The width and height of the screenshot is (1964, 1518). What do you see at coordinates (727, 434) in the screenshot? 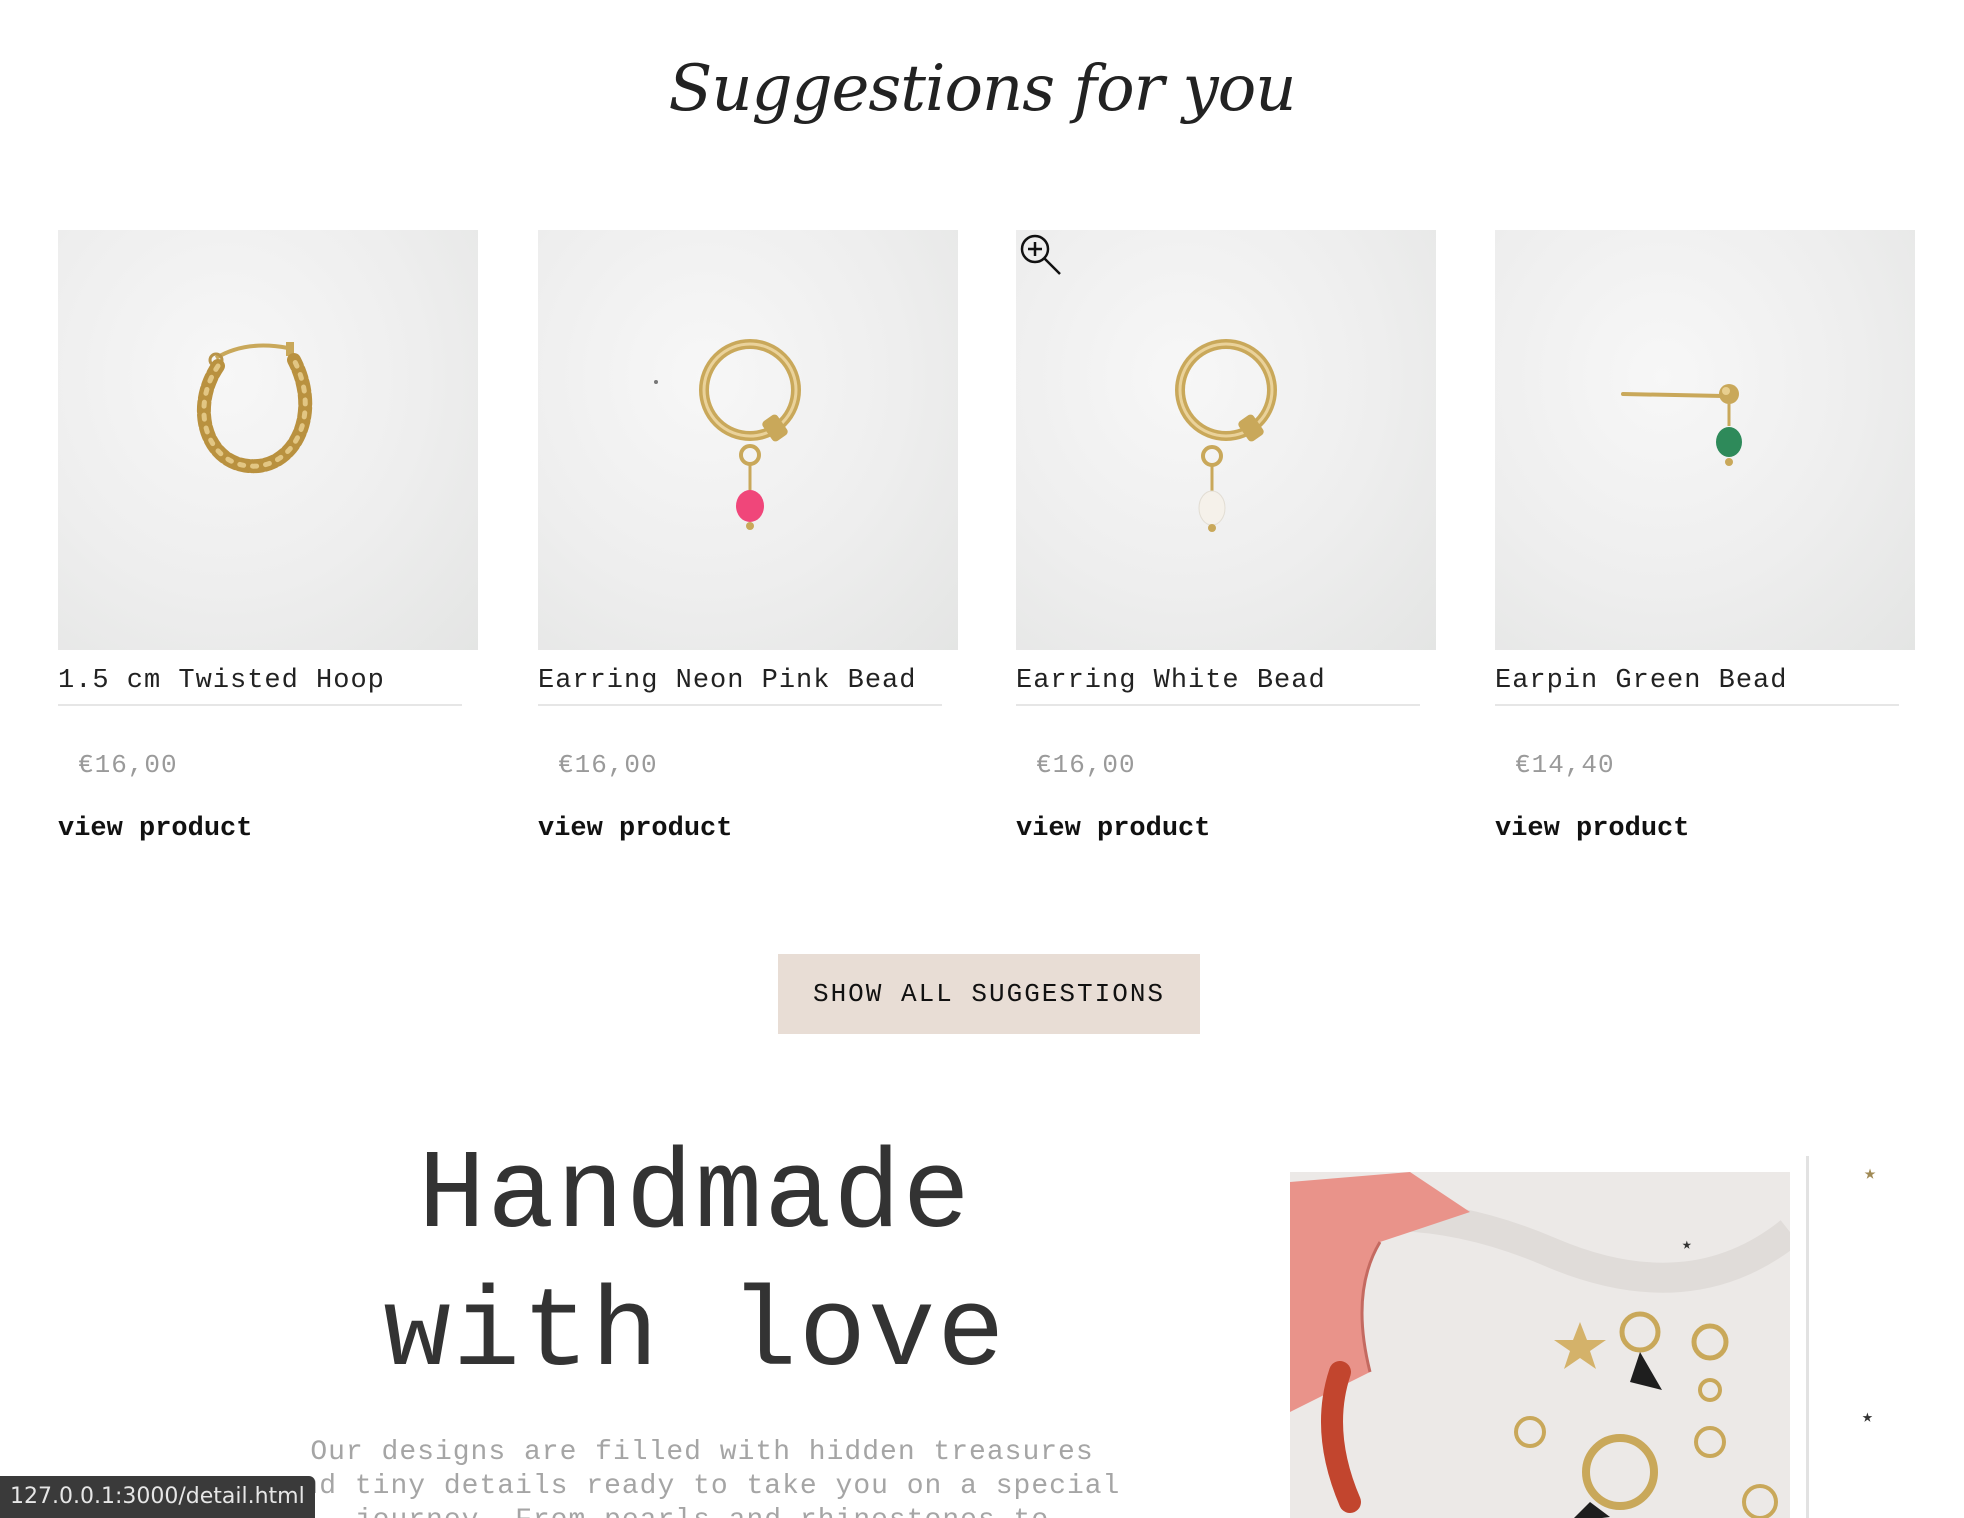
I see `pink-bead-earring-illustration` at bounding box center [727, 434].